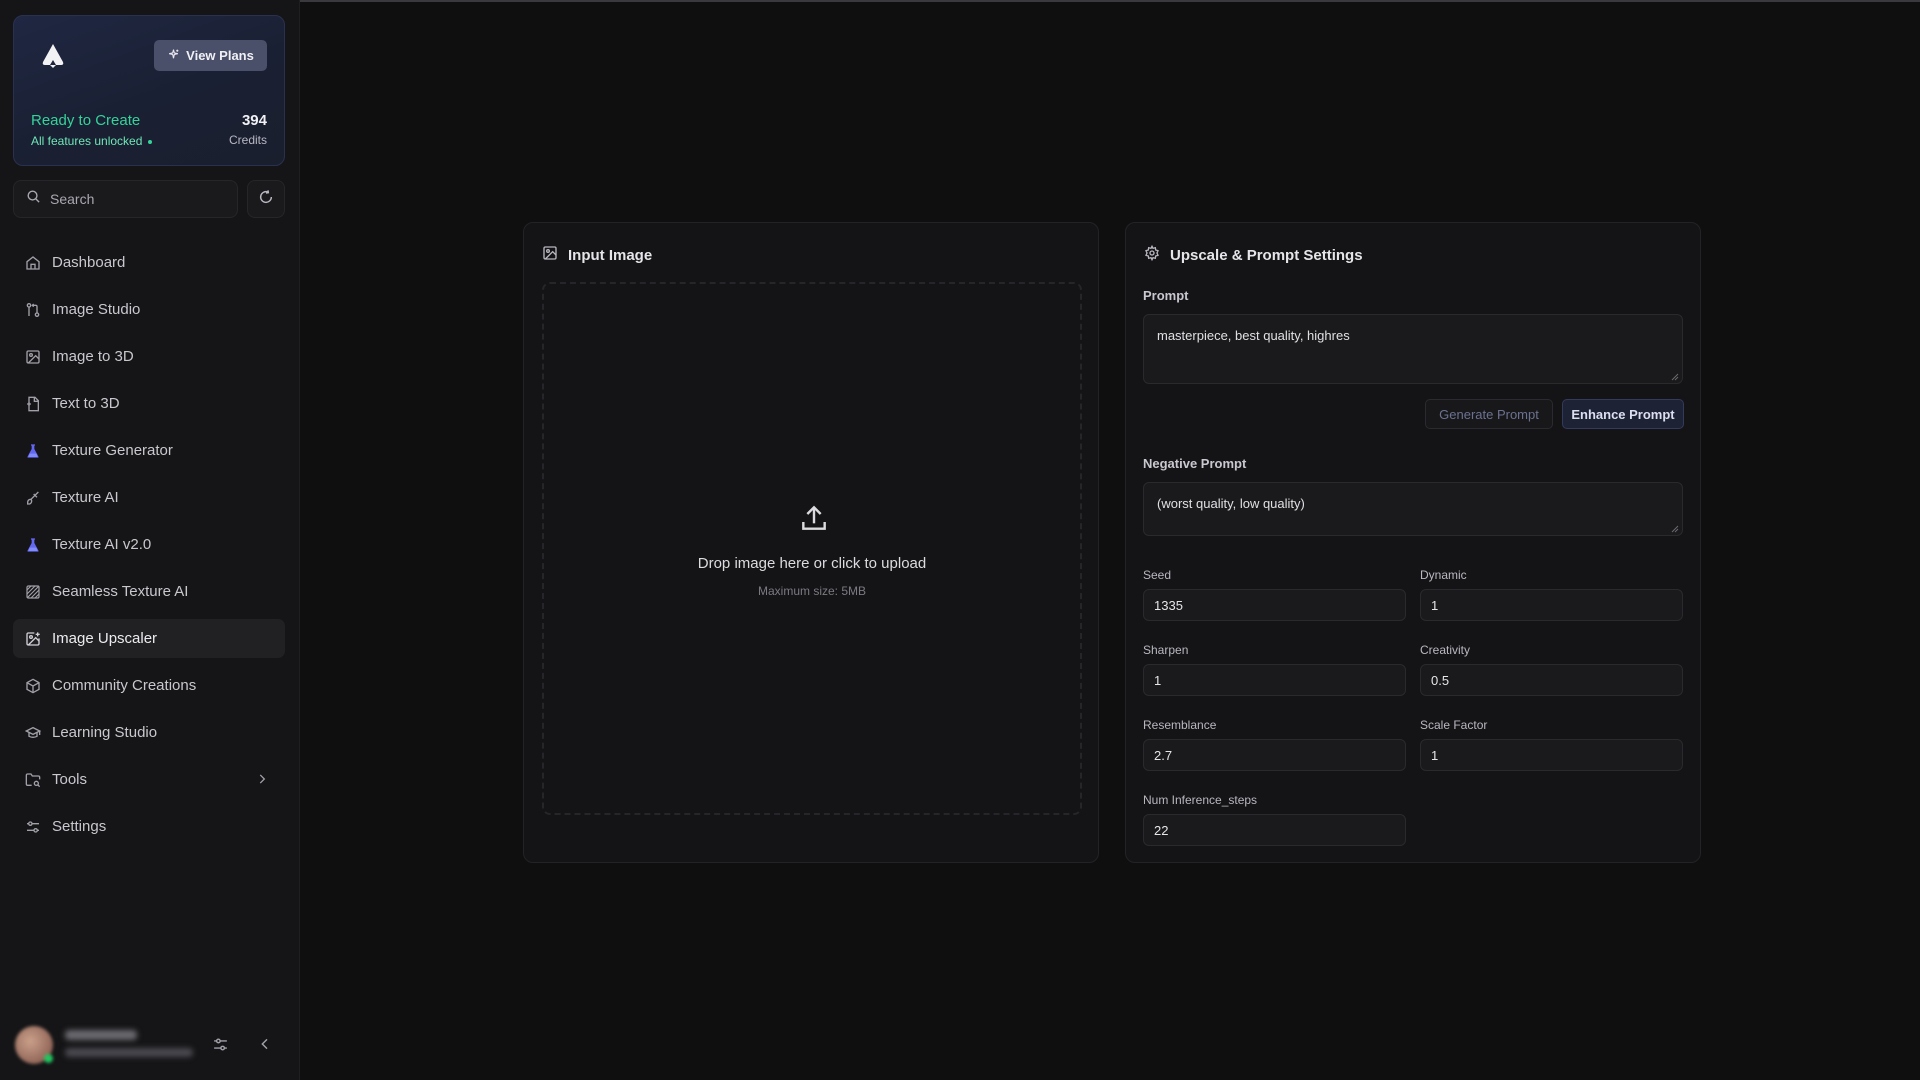 Image resolution: width=1920 pixels, height=1080 pixels. I want to click on plan-status-sub: All features unlocked, so click(92, 141).